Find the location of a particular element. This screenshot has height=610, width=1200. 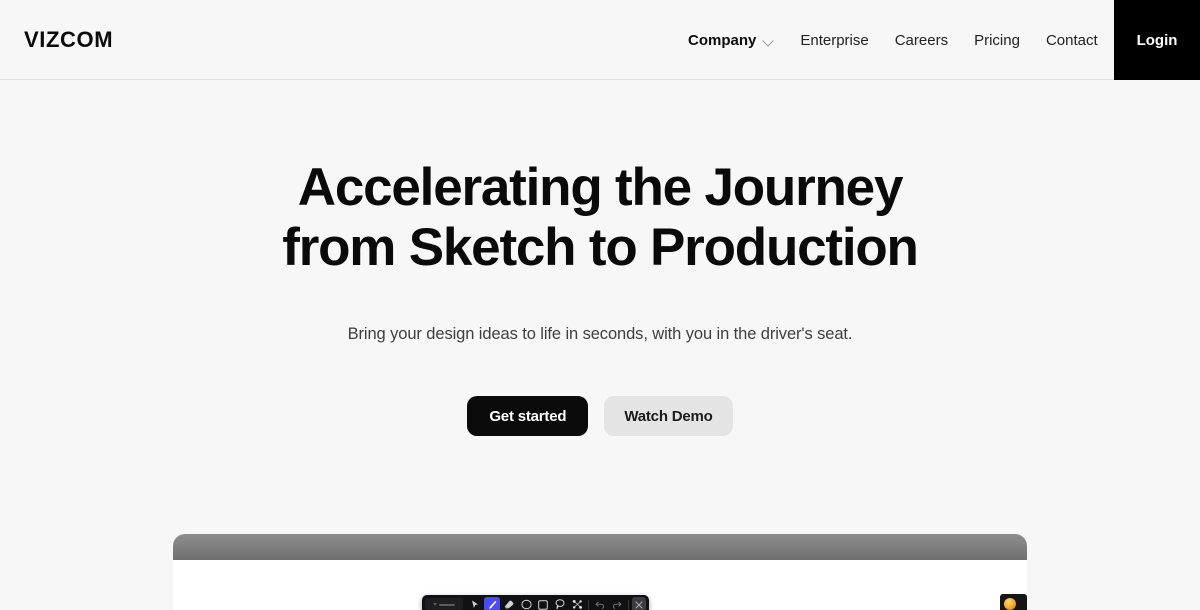

nav-item-enterprise: Enterprise is located at coordinates (834, 40).